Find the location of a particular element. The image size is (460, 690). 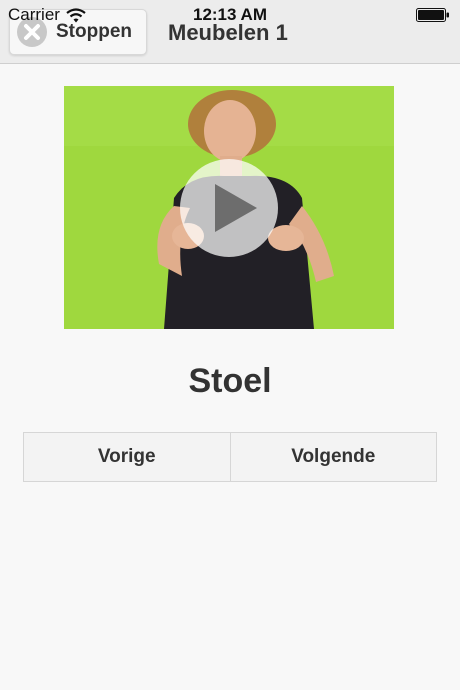

next-button: Volgende is located at coordinates (333, 457).